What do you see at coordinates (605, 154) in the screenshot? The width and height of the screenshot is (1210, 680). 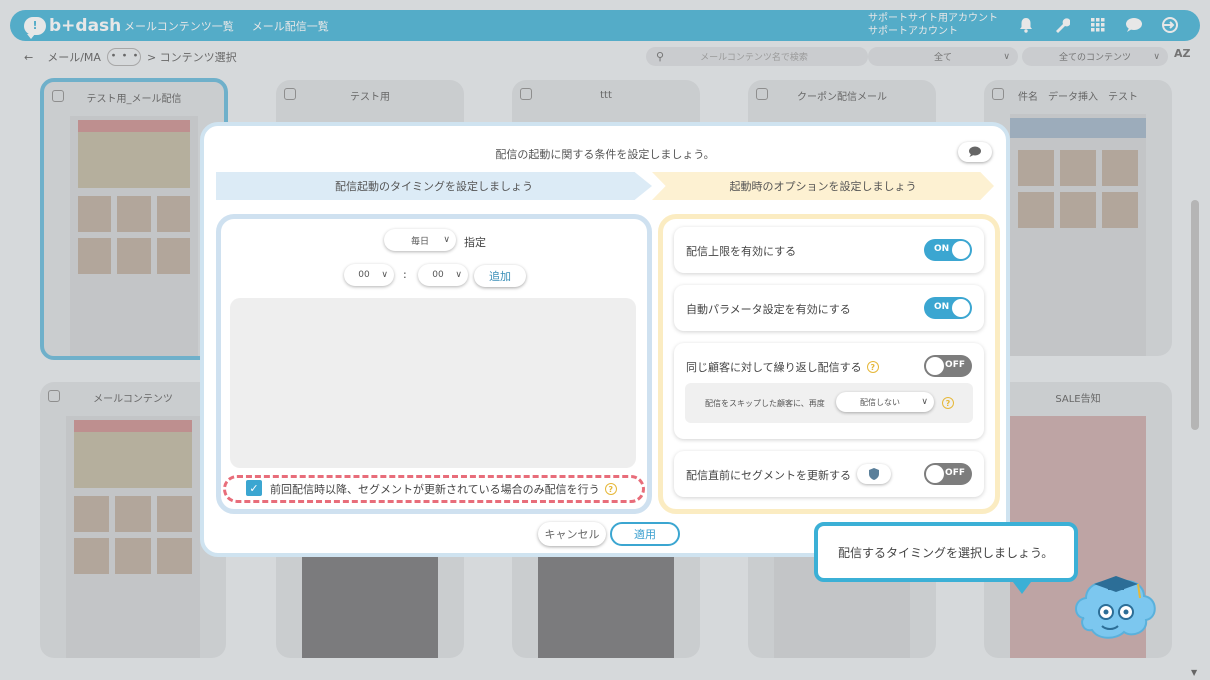 I see `modal-title: 配信の起動に関する条件を設定しましょう。` at bounding box center [605, 154].